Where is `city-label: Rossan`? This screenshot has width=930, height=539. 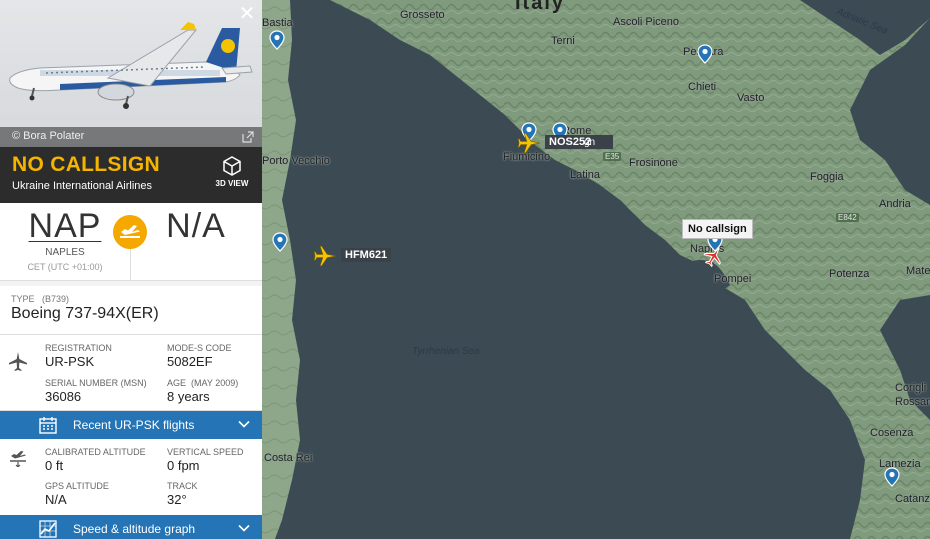 city-label: Rossan is located at coordinates (912, 402).